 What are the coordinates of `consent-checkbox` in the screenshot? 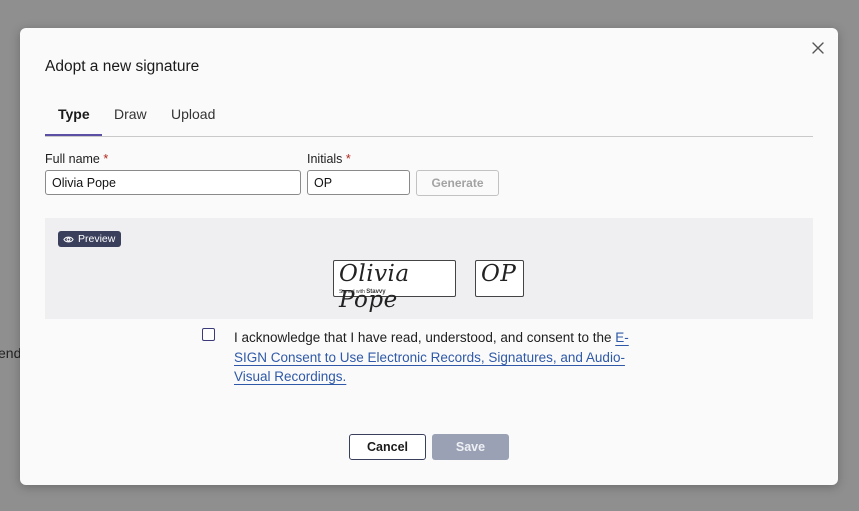 It's located at (208, 334).